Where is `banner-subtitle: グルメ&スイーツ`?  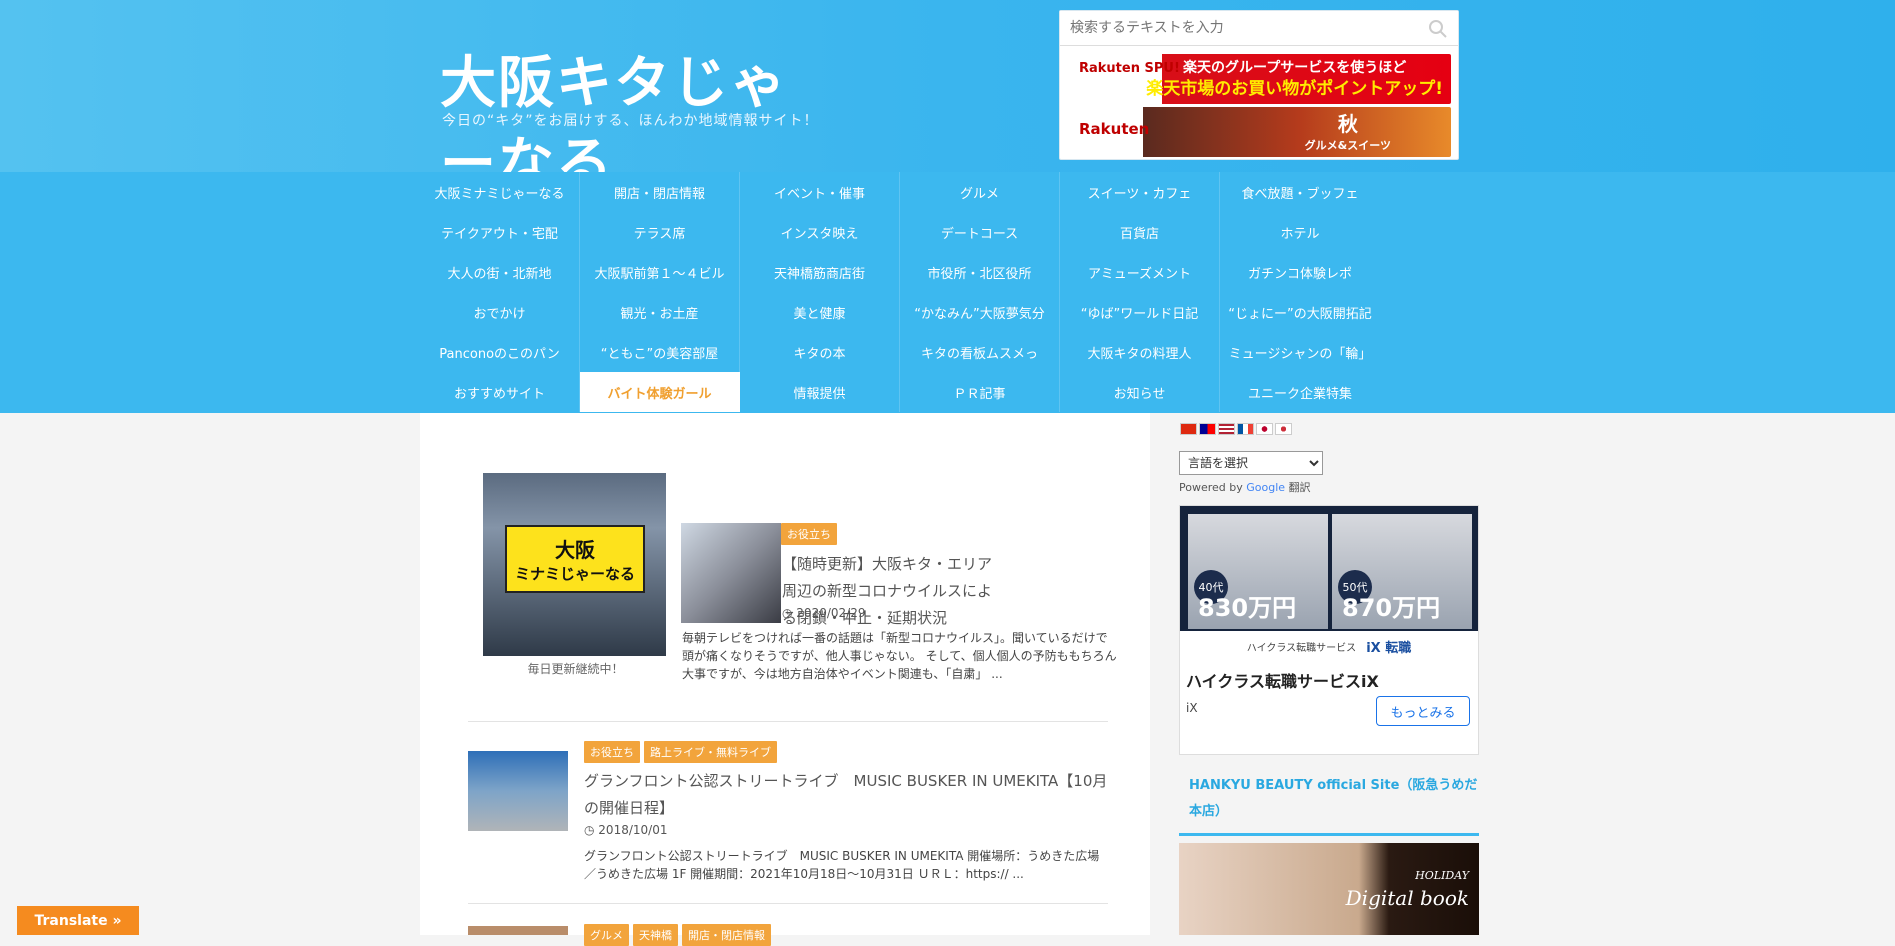 banner-subtitle: グルメ&スイーツ is located at coordinates (1347, 145).